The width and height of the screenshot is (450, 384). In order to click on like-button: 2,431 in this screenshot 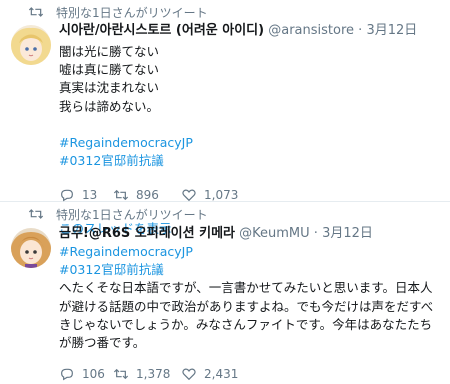, I will do `click(221, 374)`.